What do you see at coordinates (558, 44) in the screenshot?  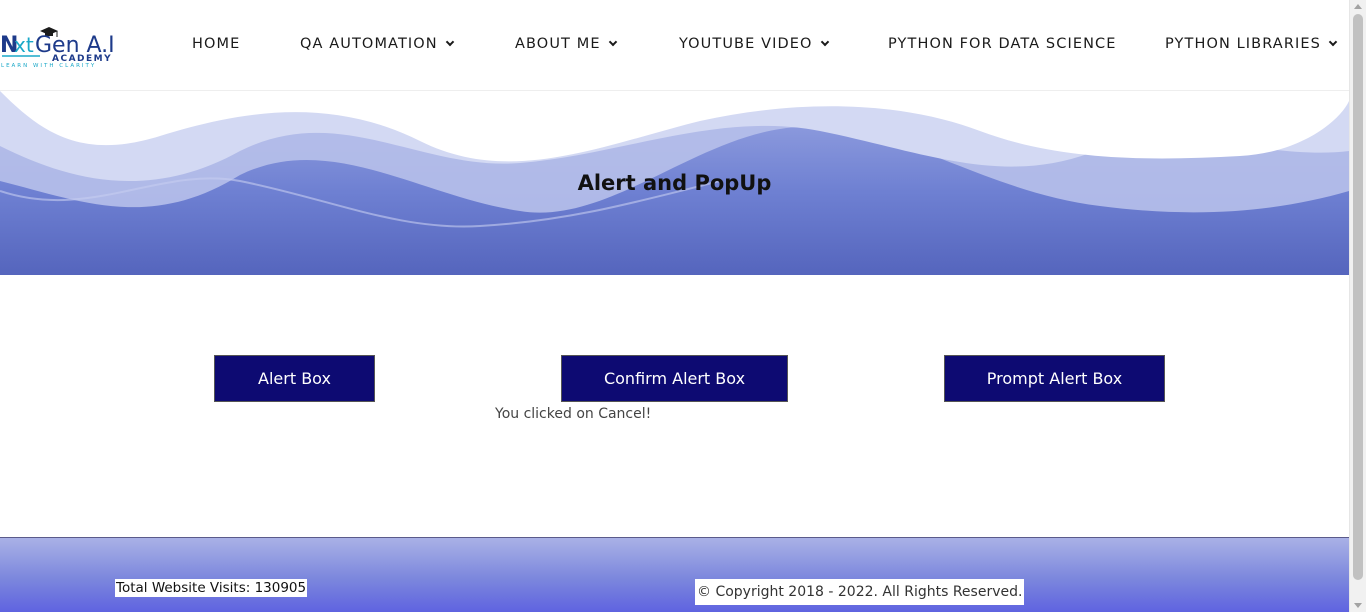 I see `nav-about-me-label: ABOUT ME` at bounding box center [558, 44].